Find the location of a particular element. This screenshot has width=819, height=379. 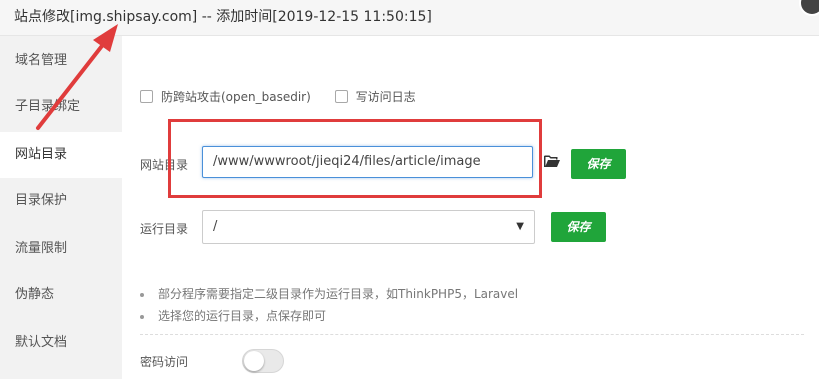

sidebar-item-dir-protection: 目录保护 is located at coordinates (61, 201).